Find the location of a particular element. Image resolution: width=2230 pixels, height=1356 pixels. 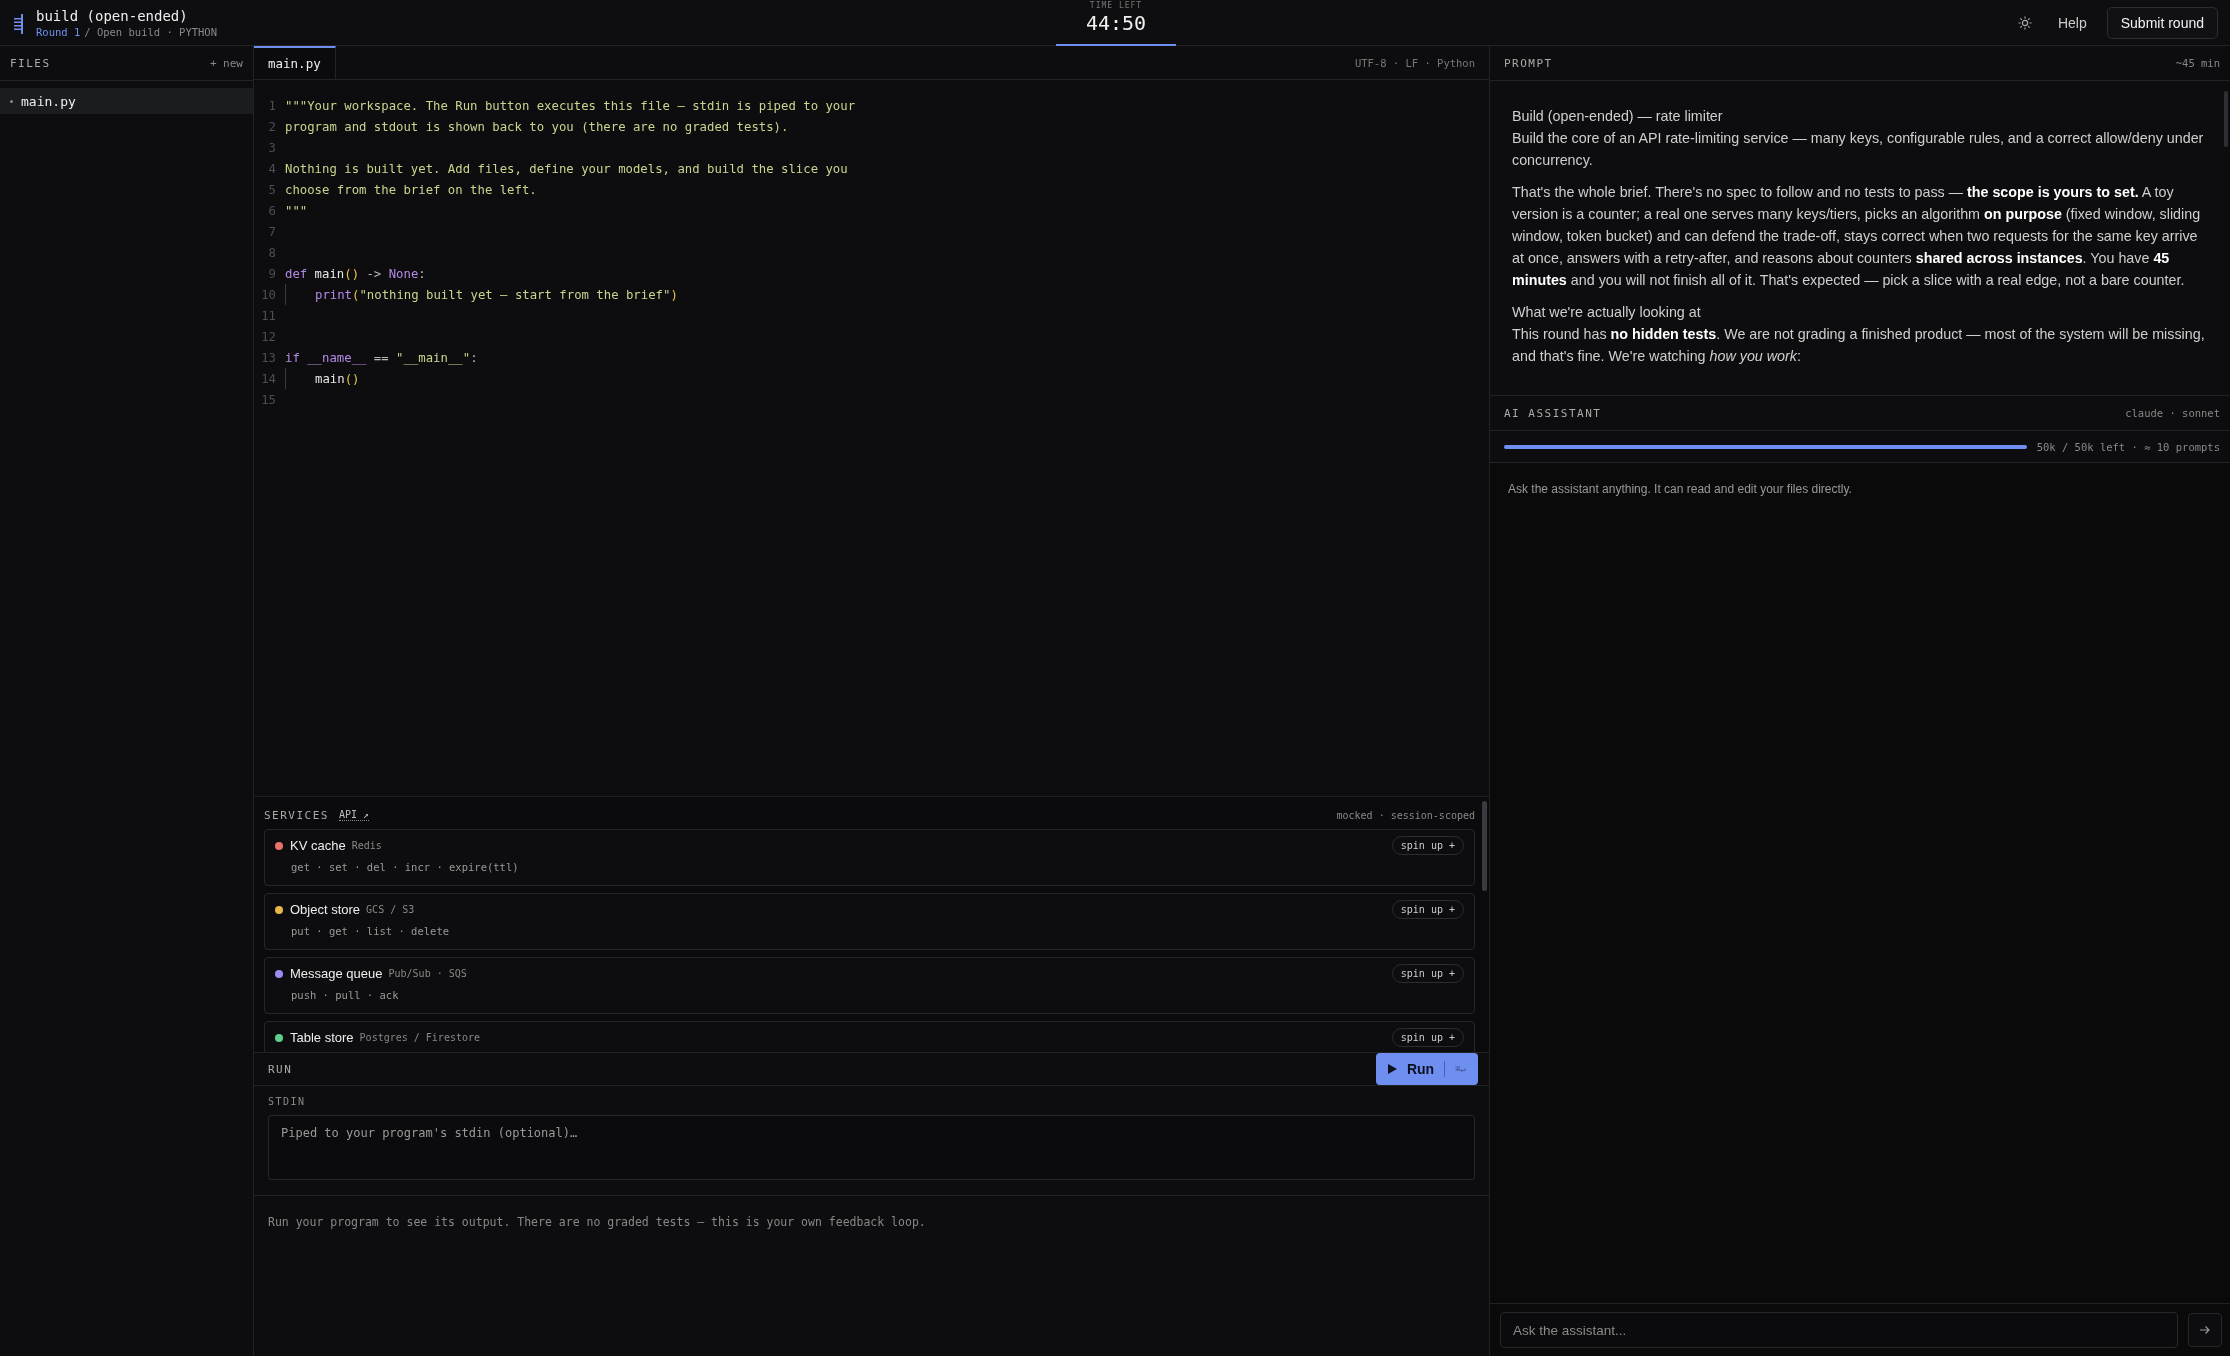

code-line: def main() -> None: is located at coordinates (355, 273).